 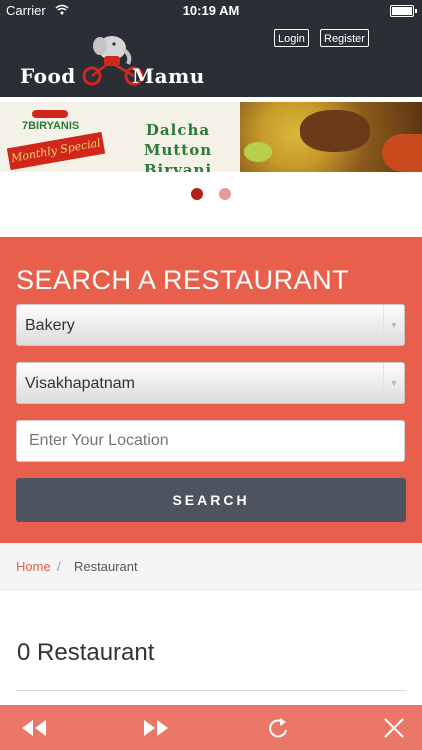 I want to click on register-button: Register, so click(x=344, y=38).